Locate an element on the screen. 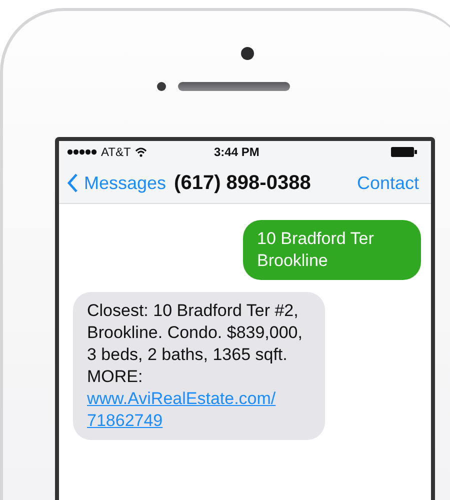 The image size is (450, 500). chevron-left-icon is located at coordinates (72, 183).